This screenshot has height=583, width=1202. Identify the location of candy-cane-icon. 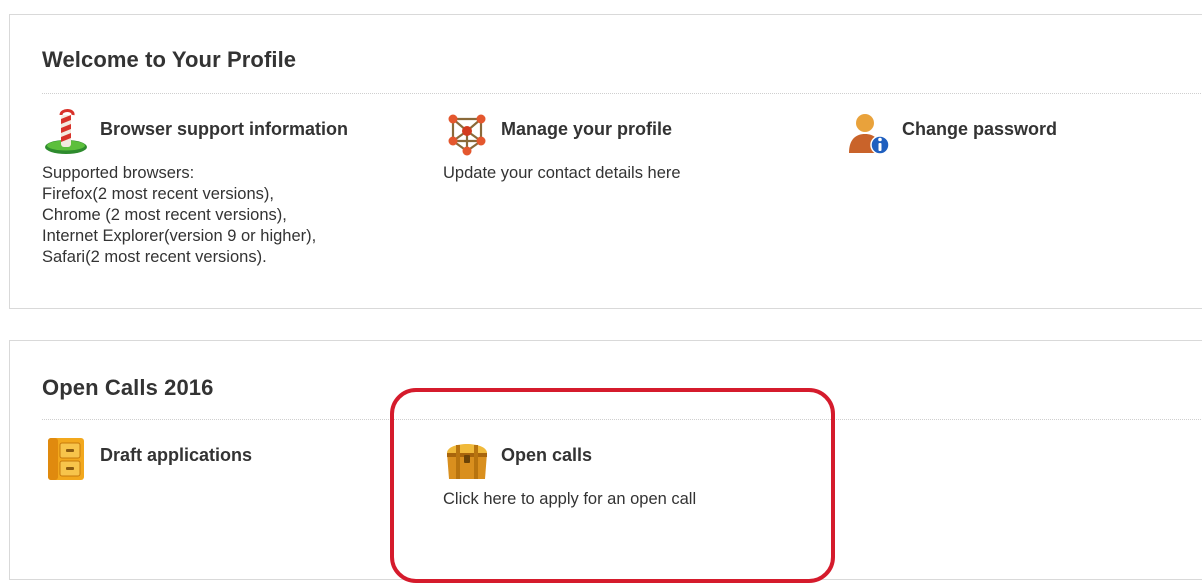
(66, 131).